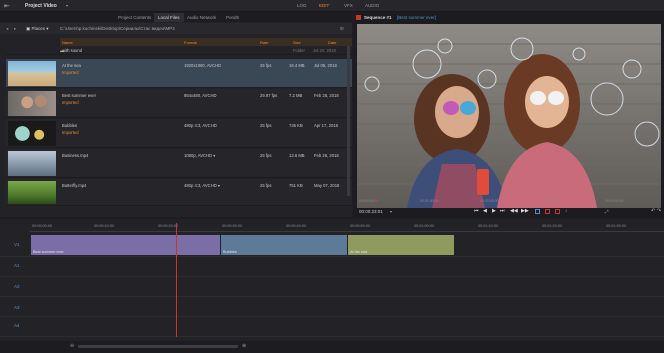 The image size is (664, 353). Describe the element at coordinates (232, 17) in the screenshot. I see `tab-pond5: Pond5` at that location.